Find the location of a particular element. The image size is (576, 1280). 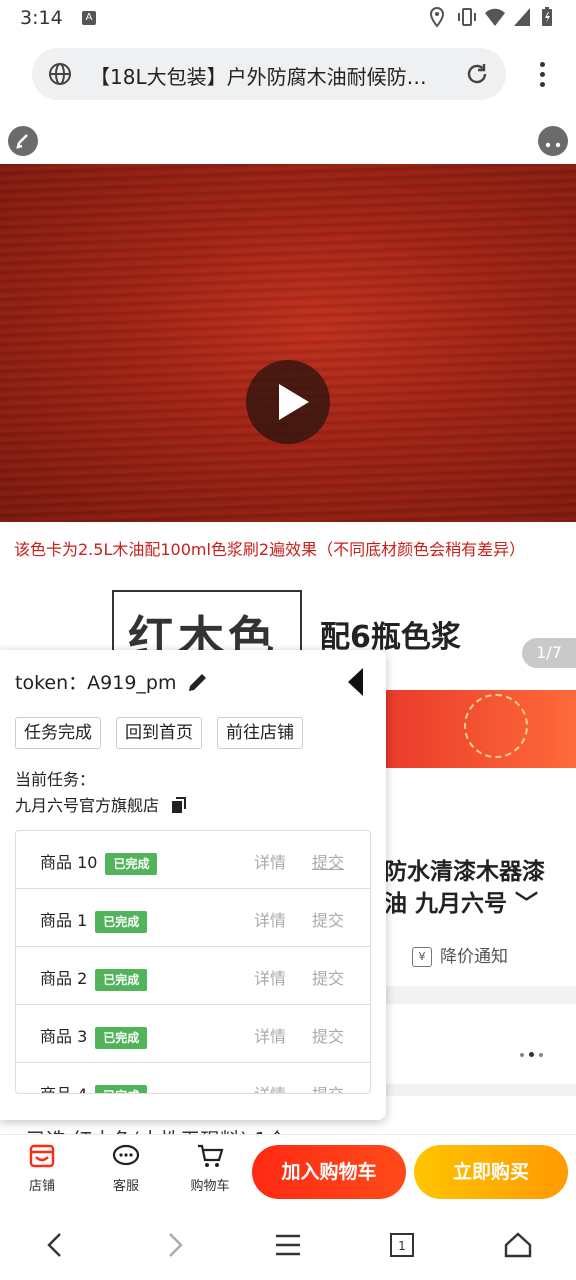

task-row: 商品 1 已完成 详情 提交 is located at coordinates (193, 918).